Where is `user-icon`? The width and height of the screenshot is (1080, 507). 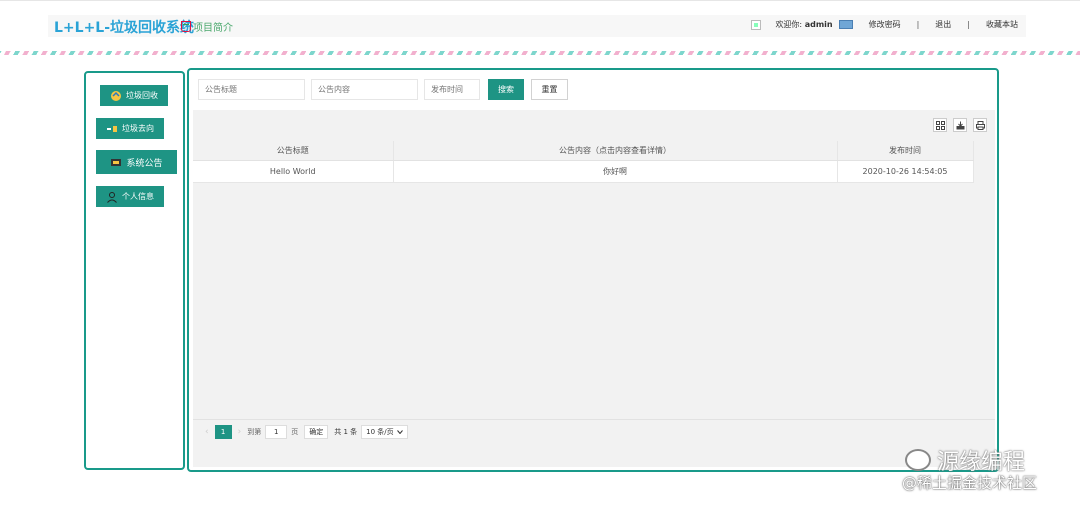
user-icon is located at coordinates (112, 197).